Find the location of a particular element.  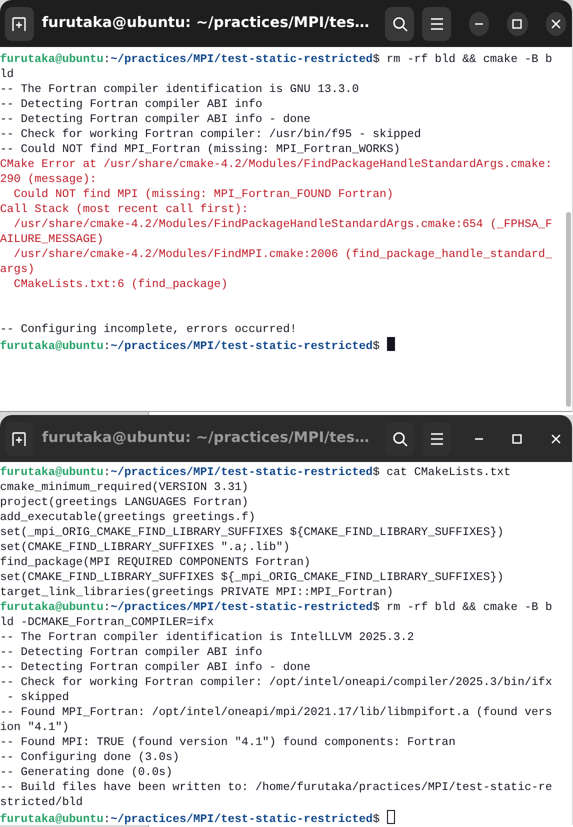

terminal-line: furutaka@ubuntu:~/practices/MPI/test-static-restricted$ cat CMakeLists.txt is located at coordinates (255, 472).